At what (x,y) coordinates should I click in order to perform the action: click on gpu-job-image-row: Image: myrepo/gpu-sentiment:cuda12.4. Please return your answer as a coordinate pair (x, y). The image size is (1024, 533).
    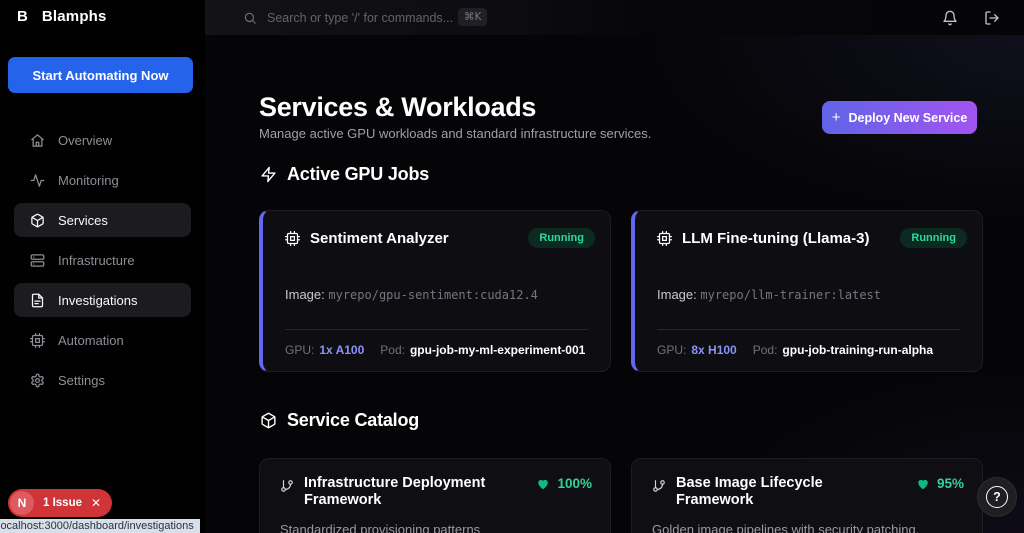
    Looking at the image, I should click on (411, 294).